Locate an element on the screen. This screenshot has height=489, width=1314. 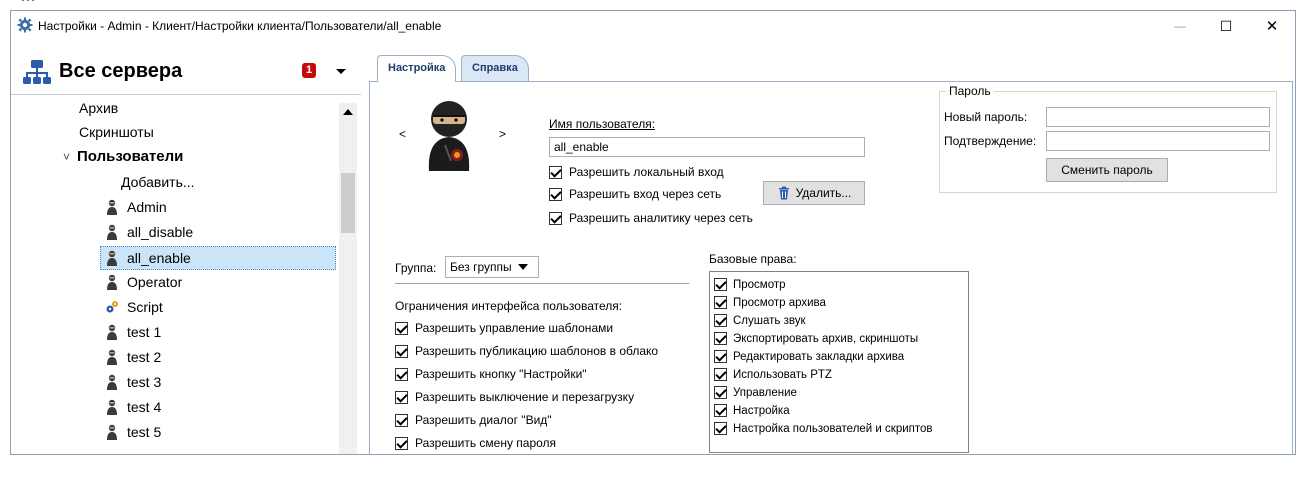
allow-view-dialog-checkbox: Разрешить диалог "Вид" is located at coordinates (473, 420).